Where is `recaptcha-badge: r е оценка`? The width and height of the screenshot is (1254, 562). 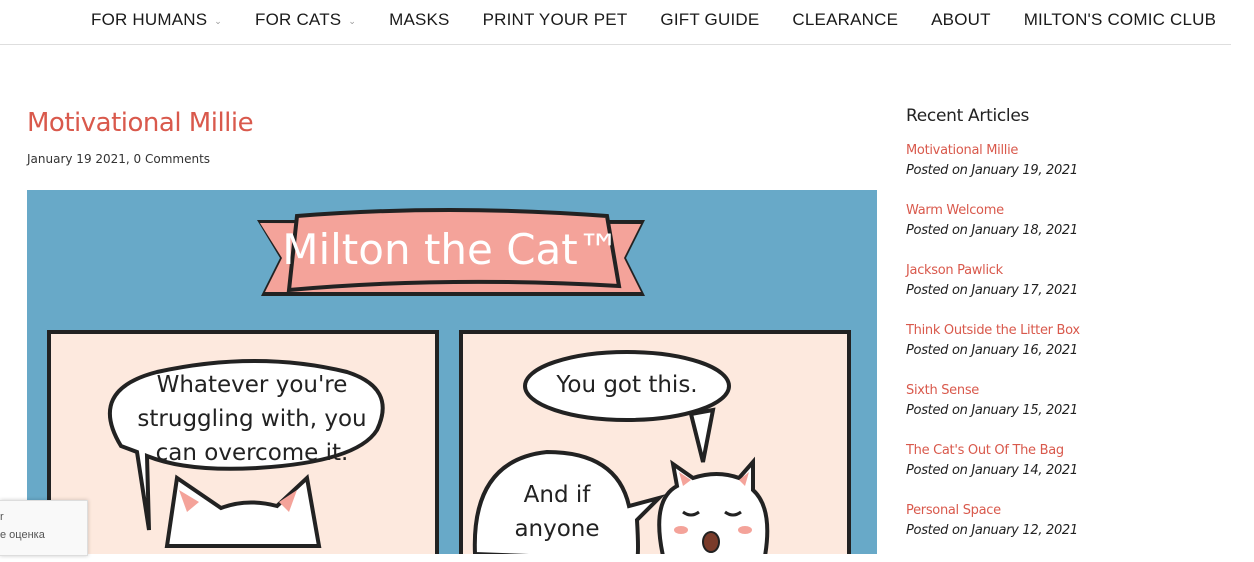
recaptcha-badge: r е оценка is located at coordinates (44, 528).